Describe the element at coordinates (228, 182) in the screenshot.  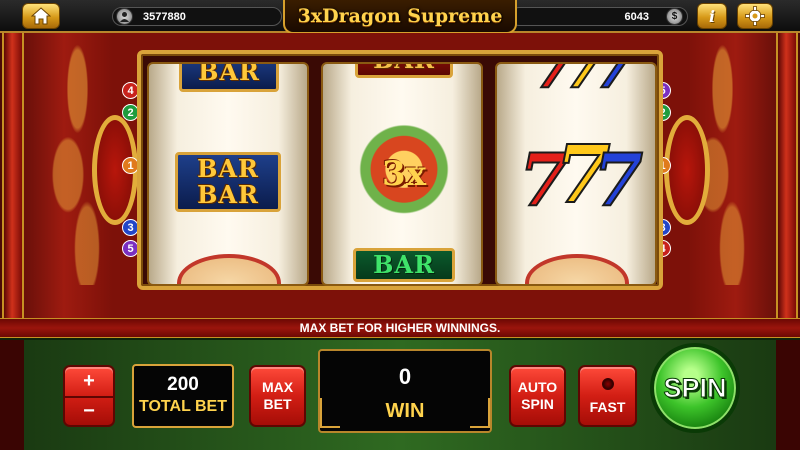
I see `double-bar-symbol: BAR BAR` at that location.